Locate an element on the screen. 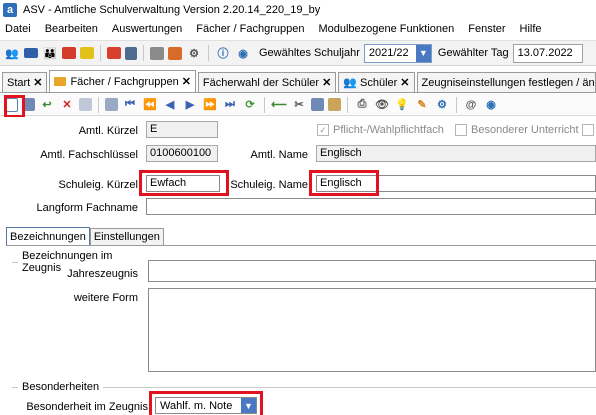  tab-faecher: Fächer / Fachgruppen ✕ is located at coordinates (122, 81).